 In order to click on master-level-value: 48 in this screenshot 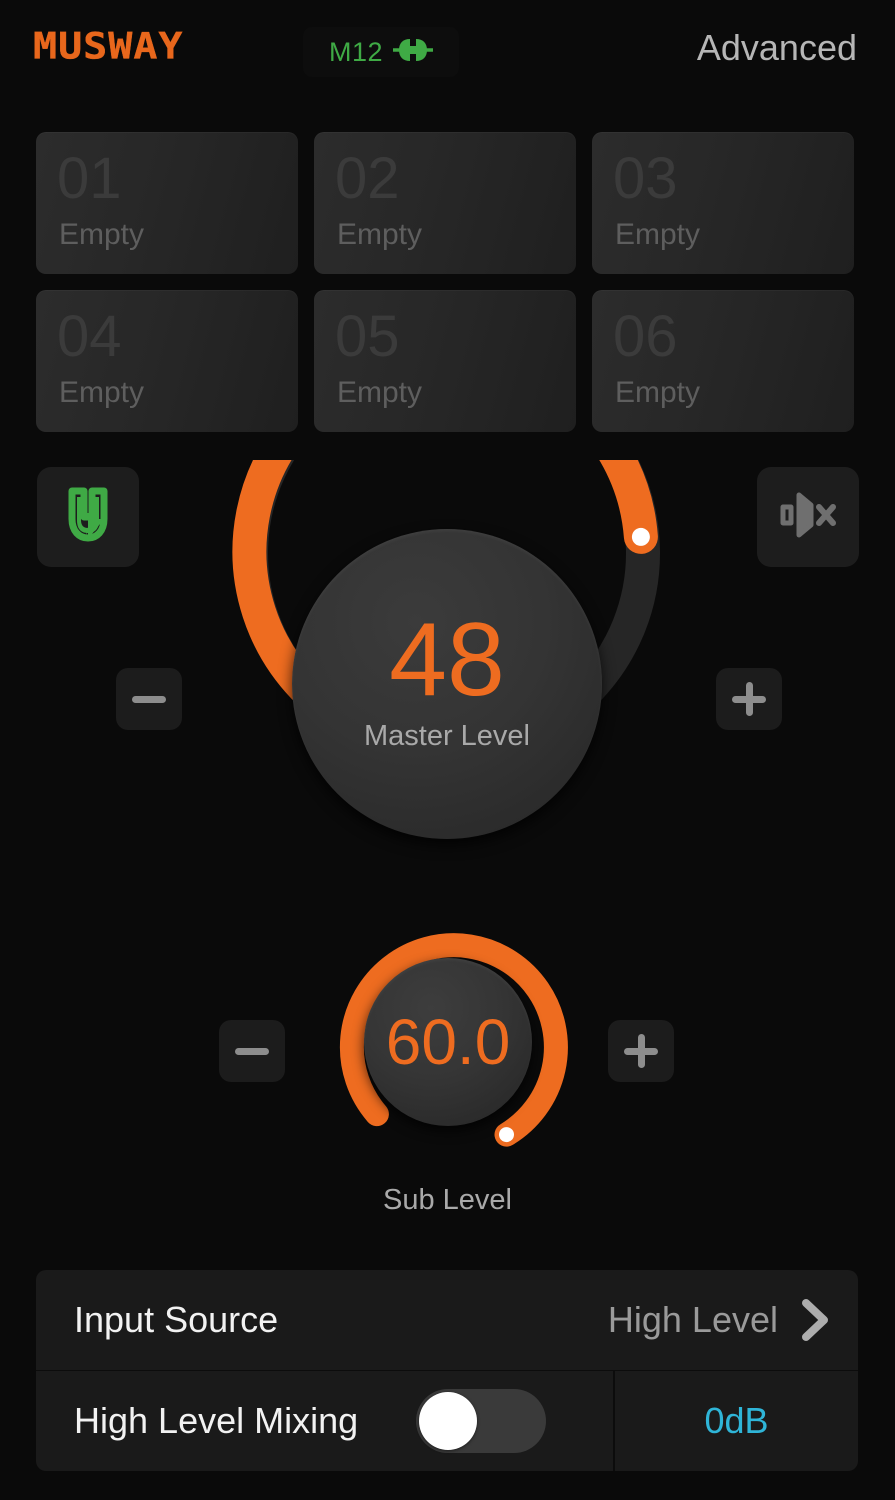, I will do `click(447, 660)`.